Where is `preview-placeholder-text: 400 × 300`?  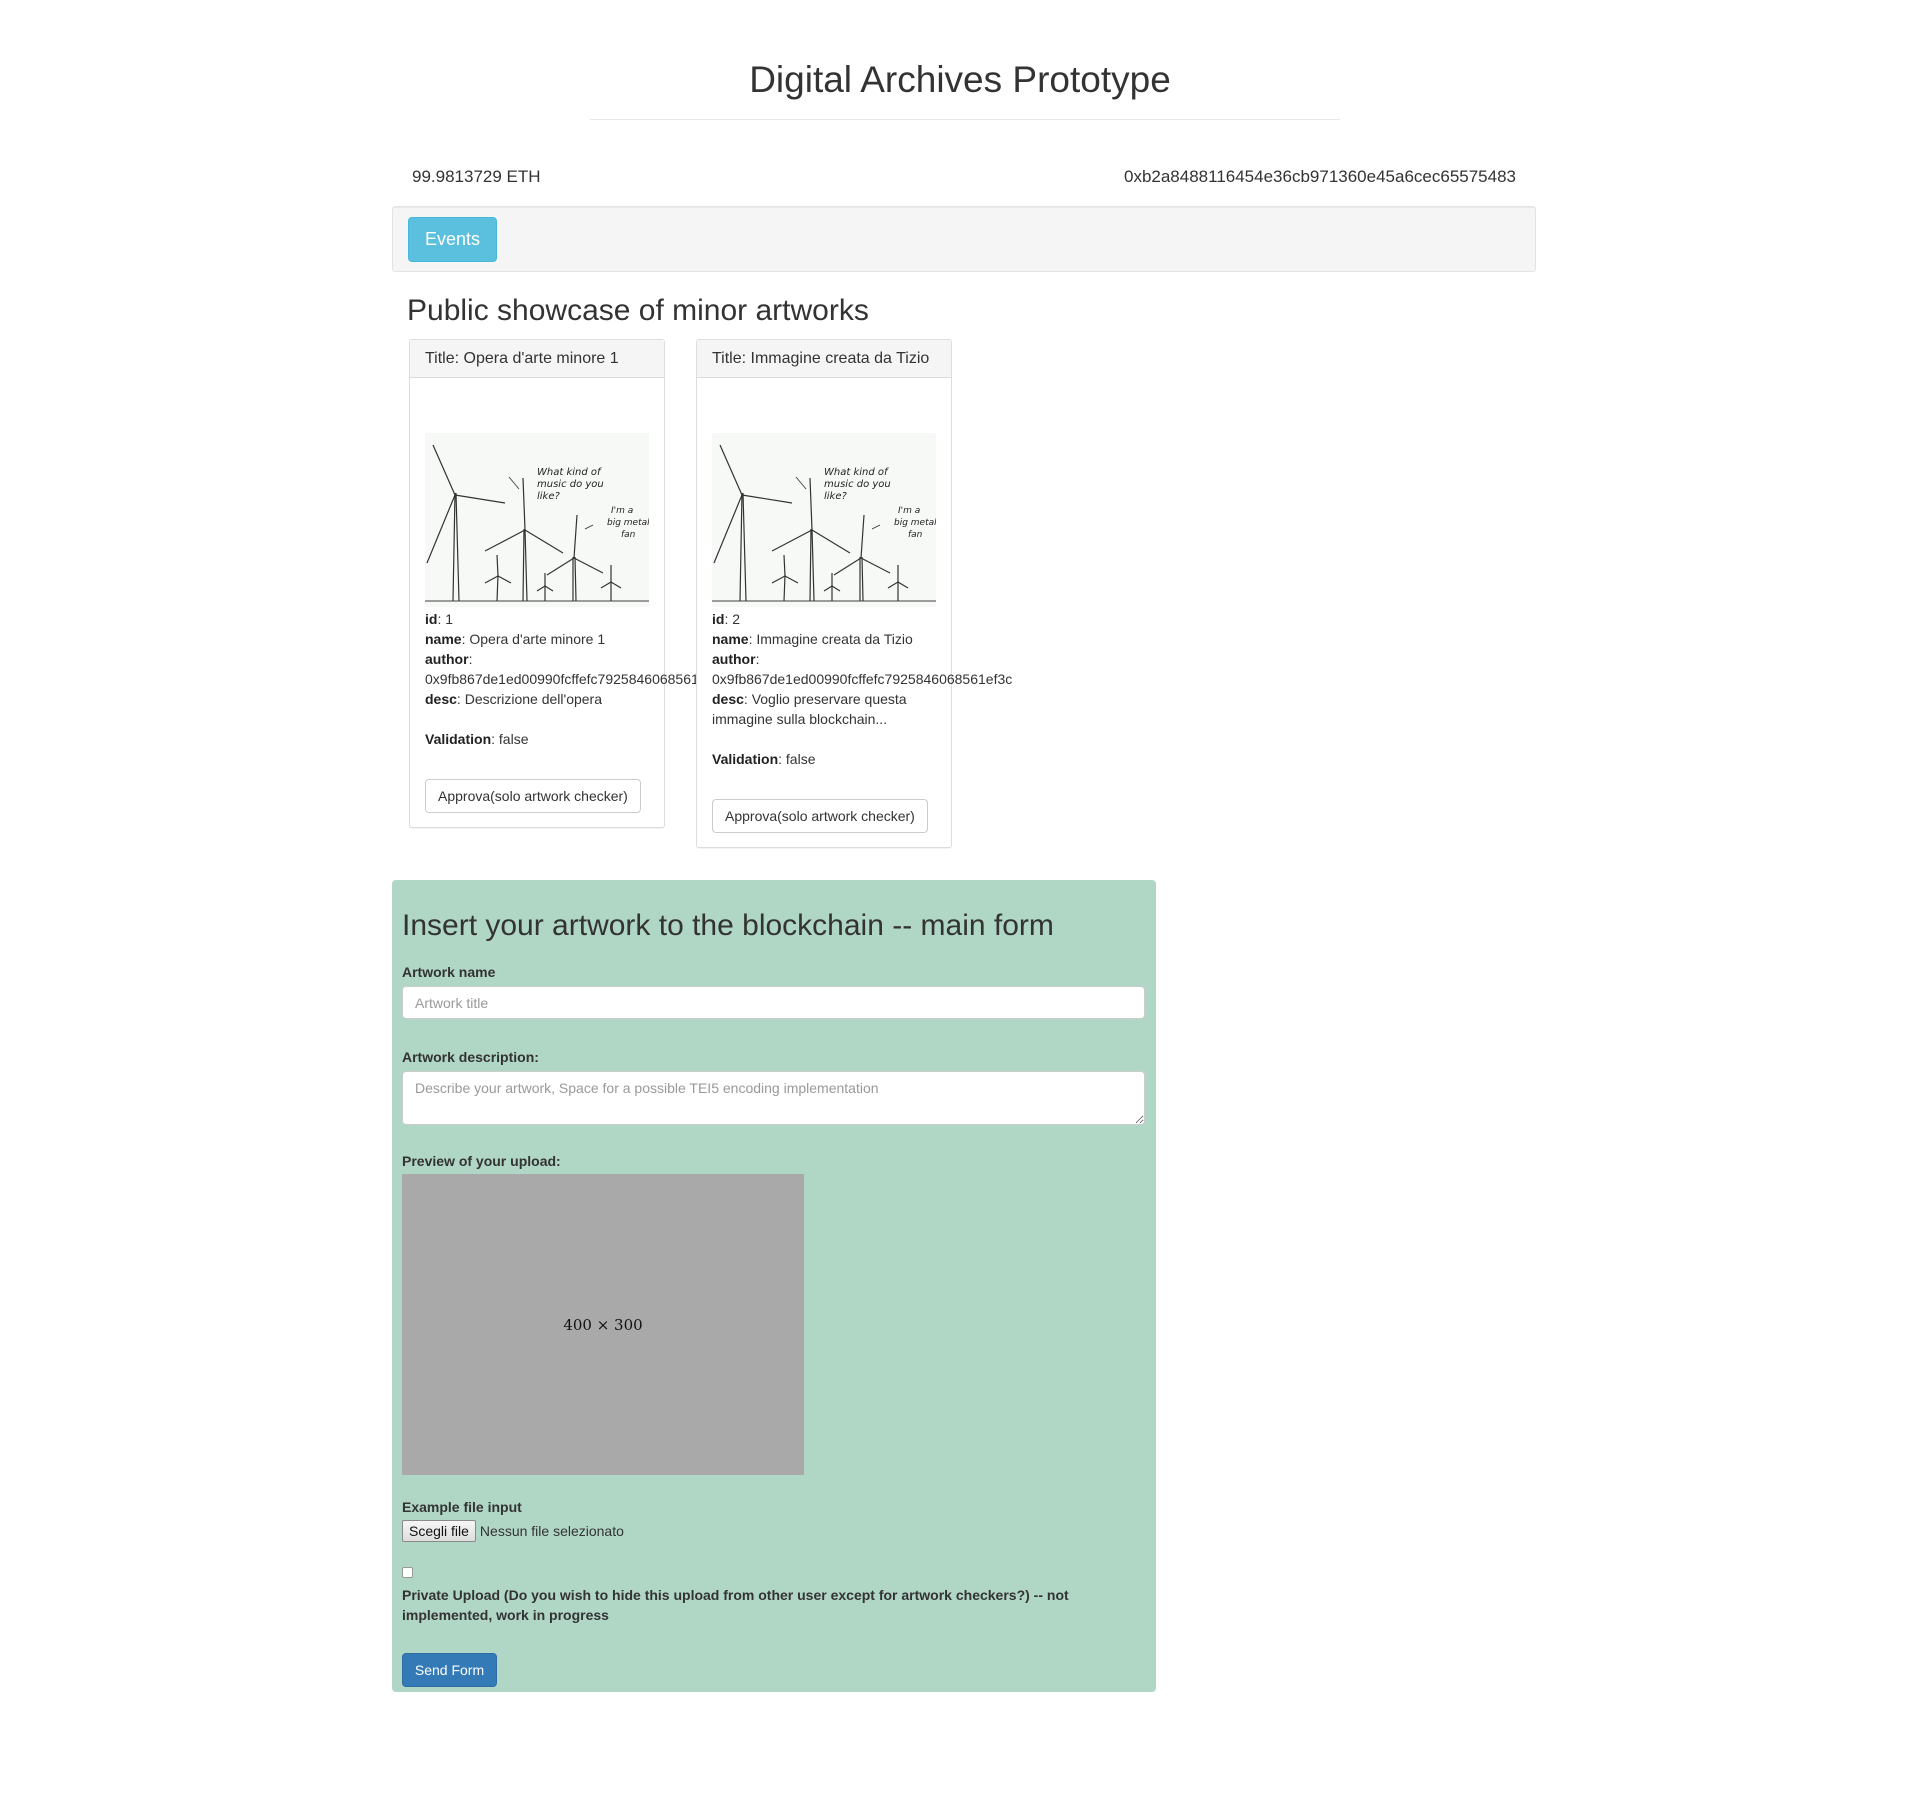 preview-placeholder-text: 400 × 300 is located at coordinates (603, 1324).